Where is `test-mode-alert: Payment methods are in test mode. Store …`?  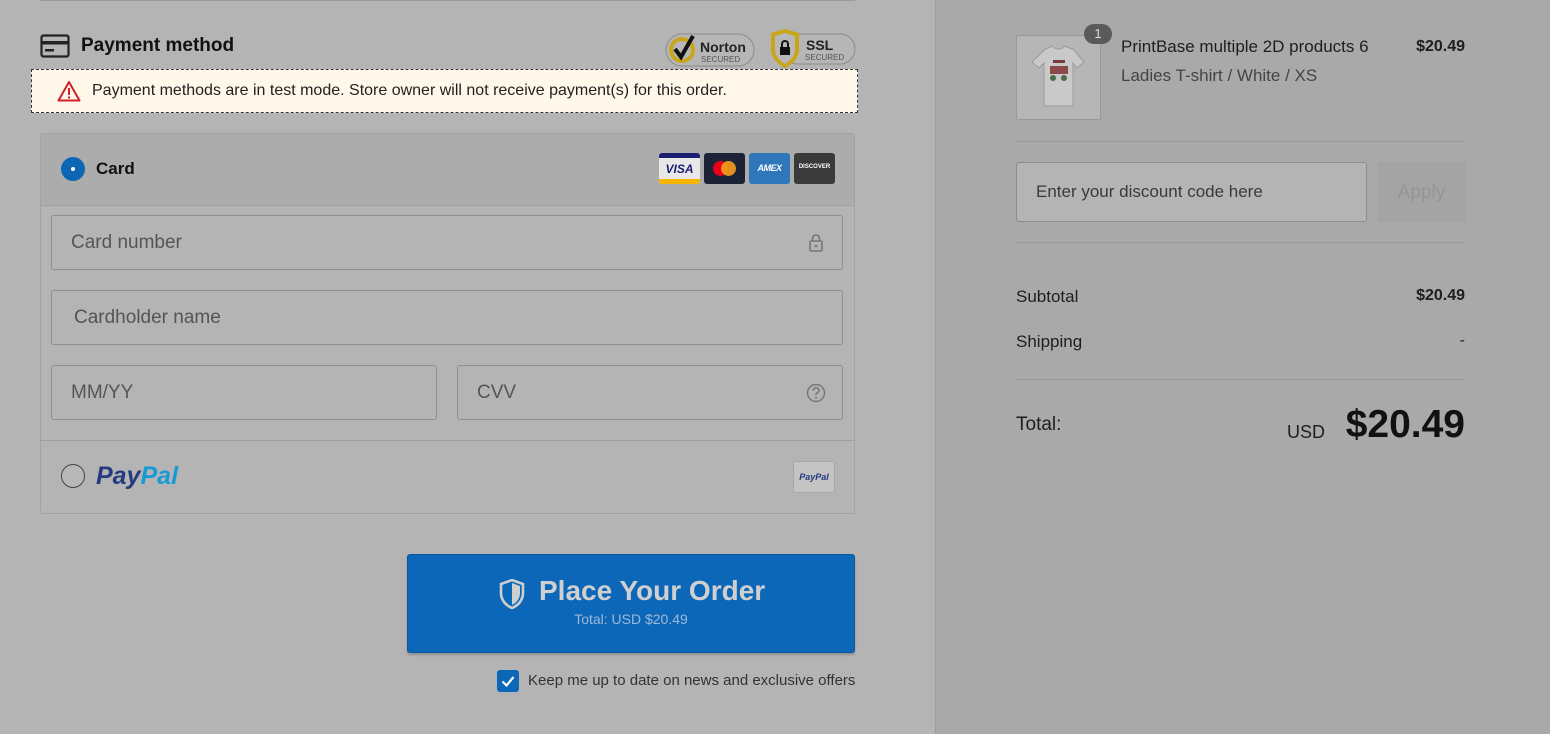 test-mode-alert: Payment methods are in test mode. Store … is located at coordinates (444, 91).